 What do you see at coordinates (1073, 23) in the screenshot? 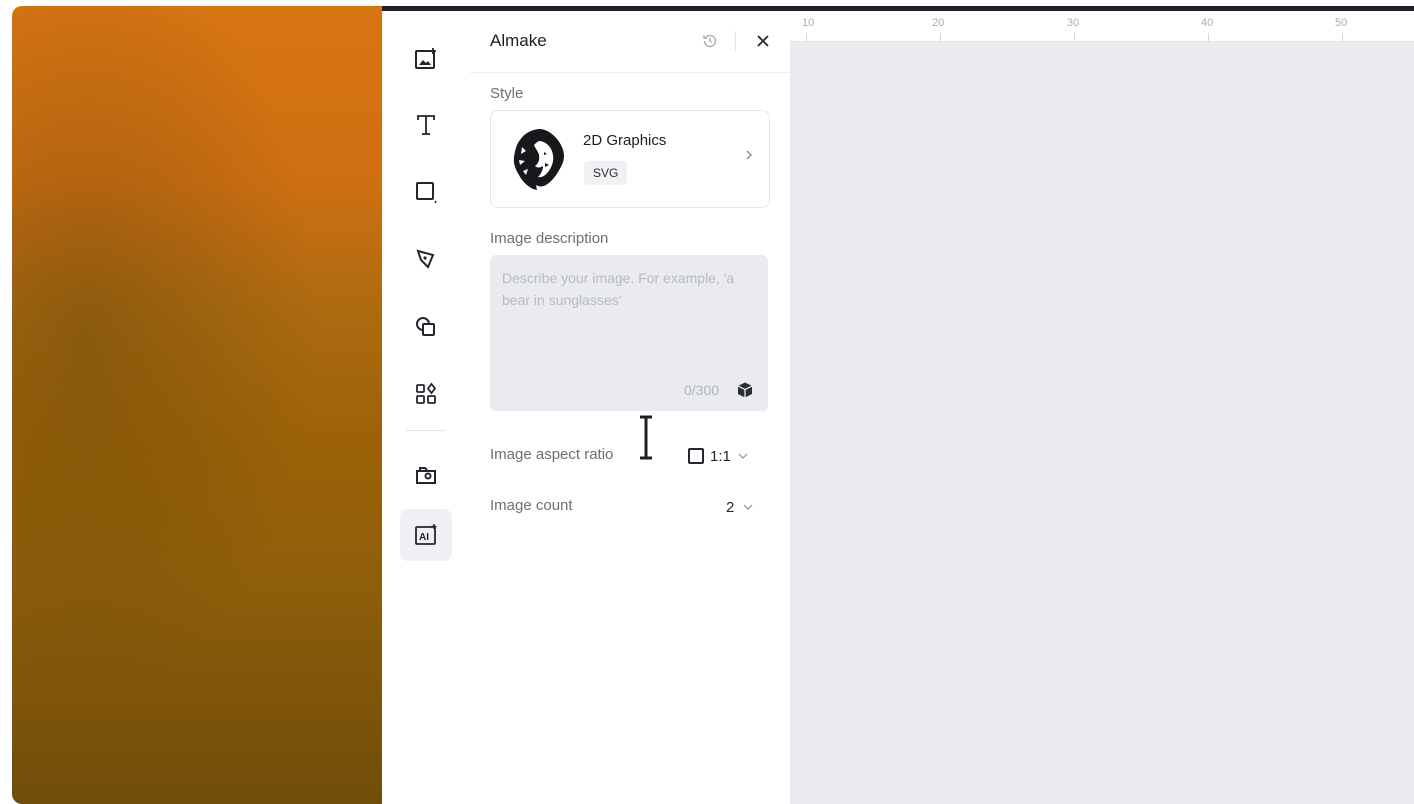
I see `ruler-tick-label: 30` at bounding box center [1073, 23].